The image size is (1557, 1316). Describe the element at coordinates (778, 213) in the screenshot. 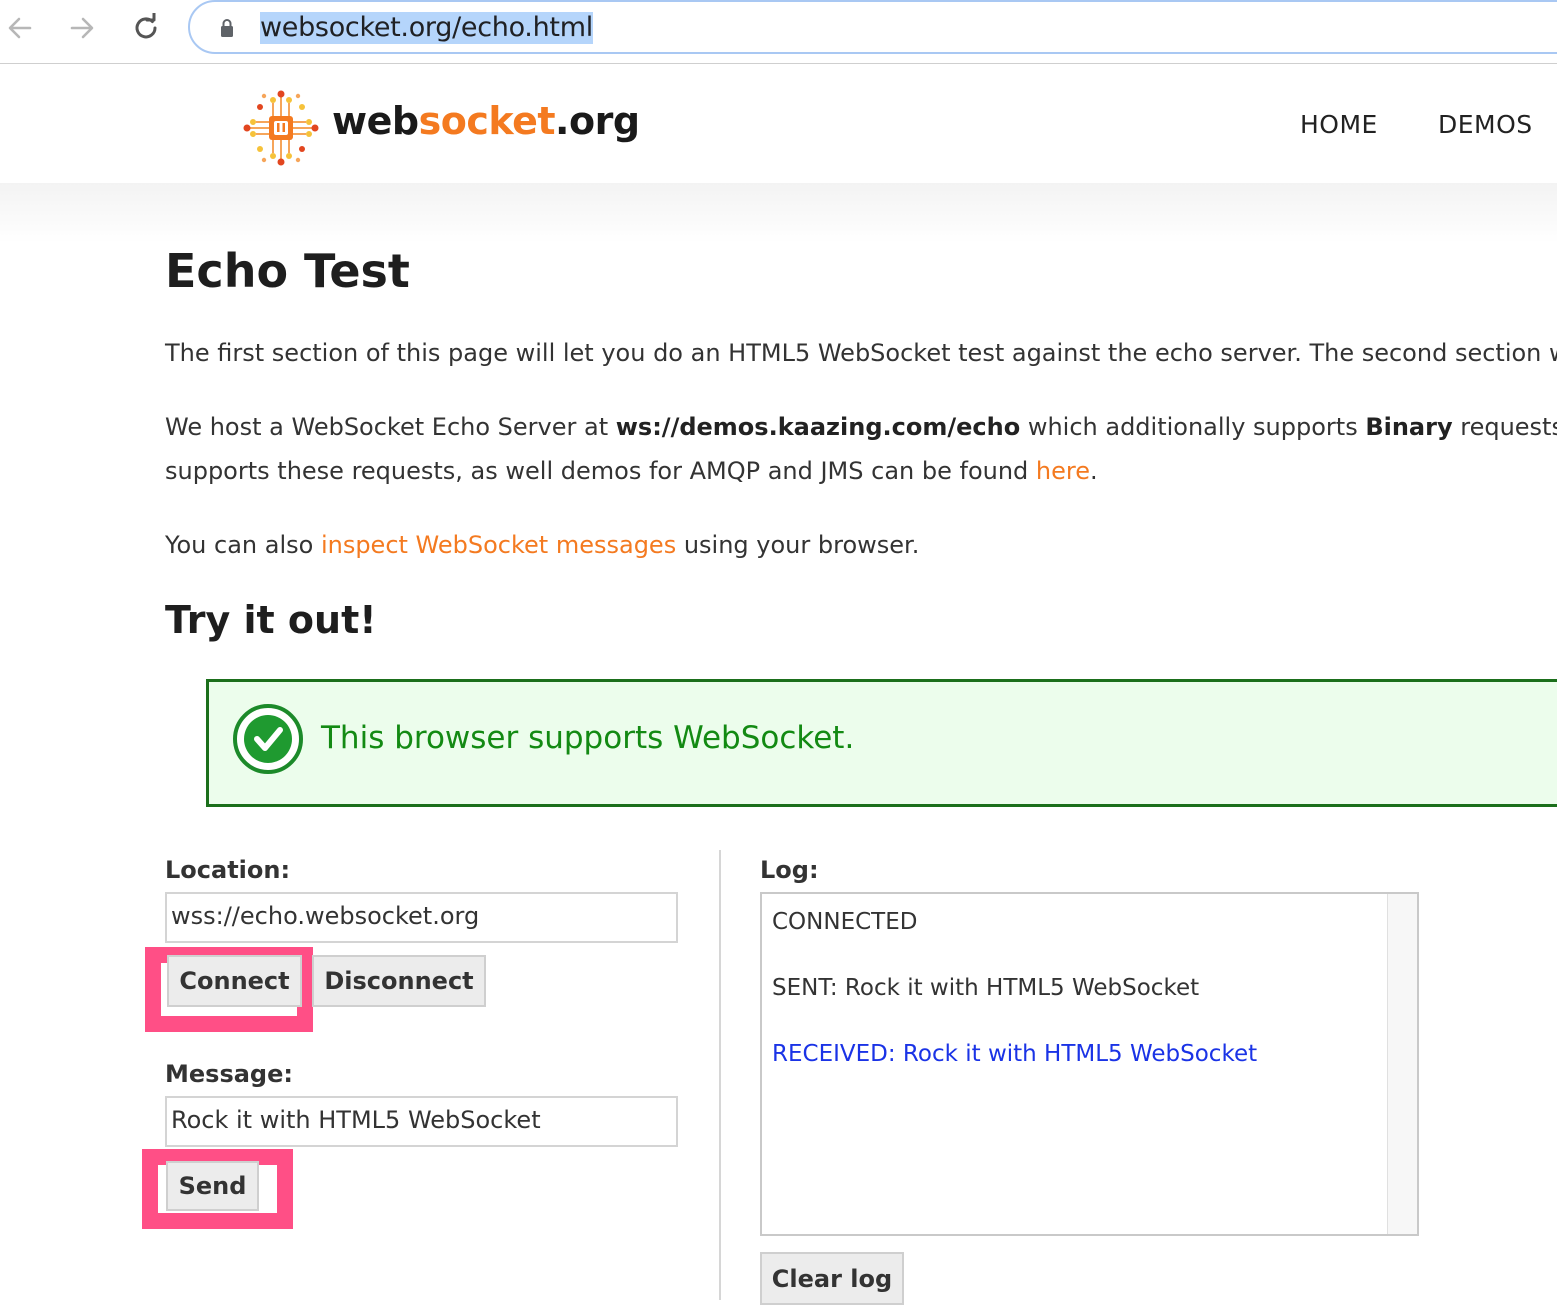

I see `header-shadow` at that location.